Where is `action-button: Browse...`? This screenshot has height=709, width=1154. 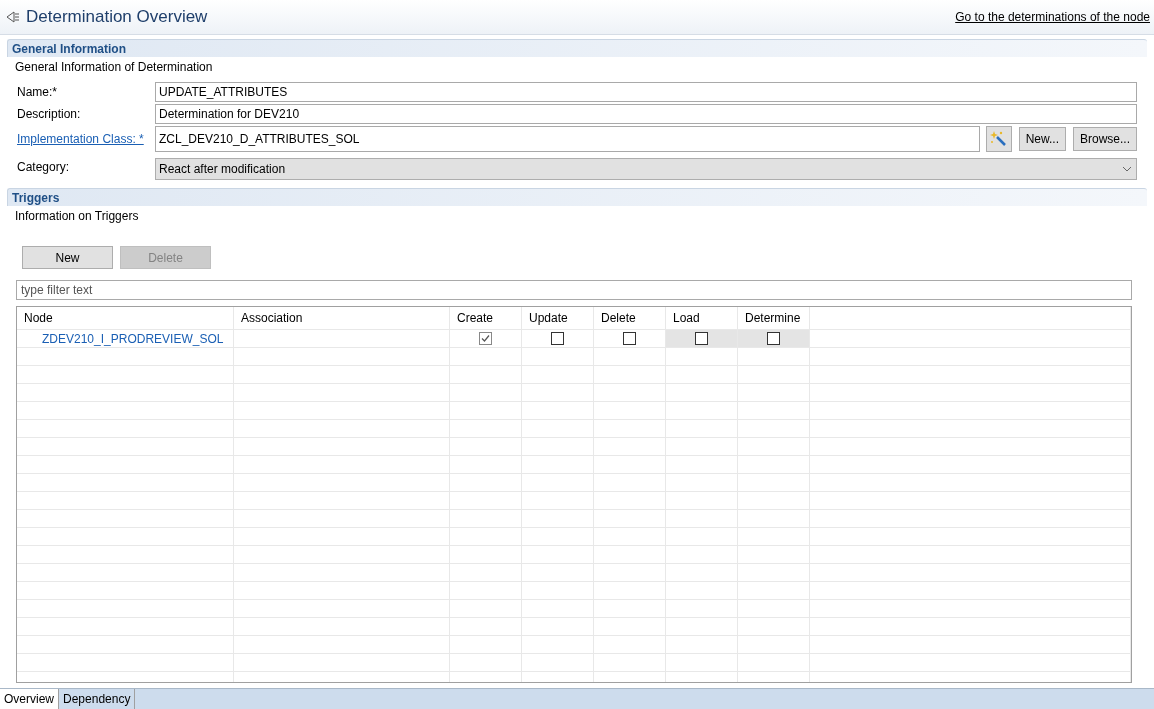 action-button: Browse... is located at coordinates (1105, 139).